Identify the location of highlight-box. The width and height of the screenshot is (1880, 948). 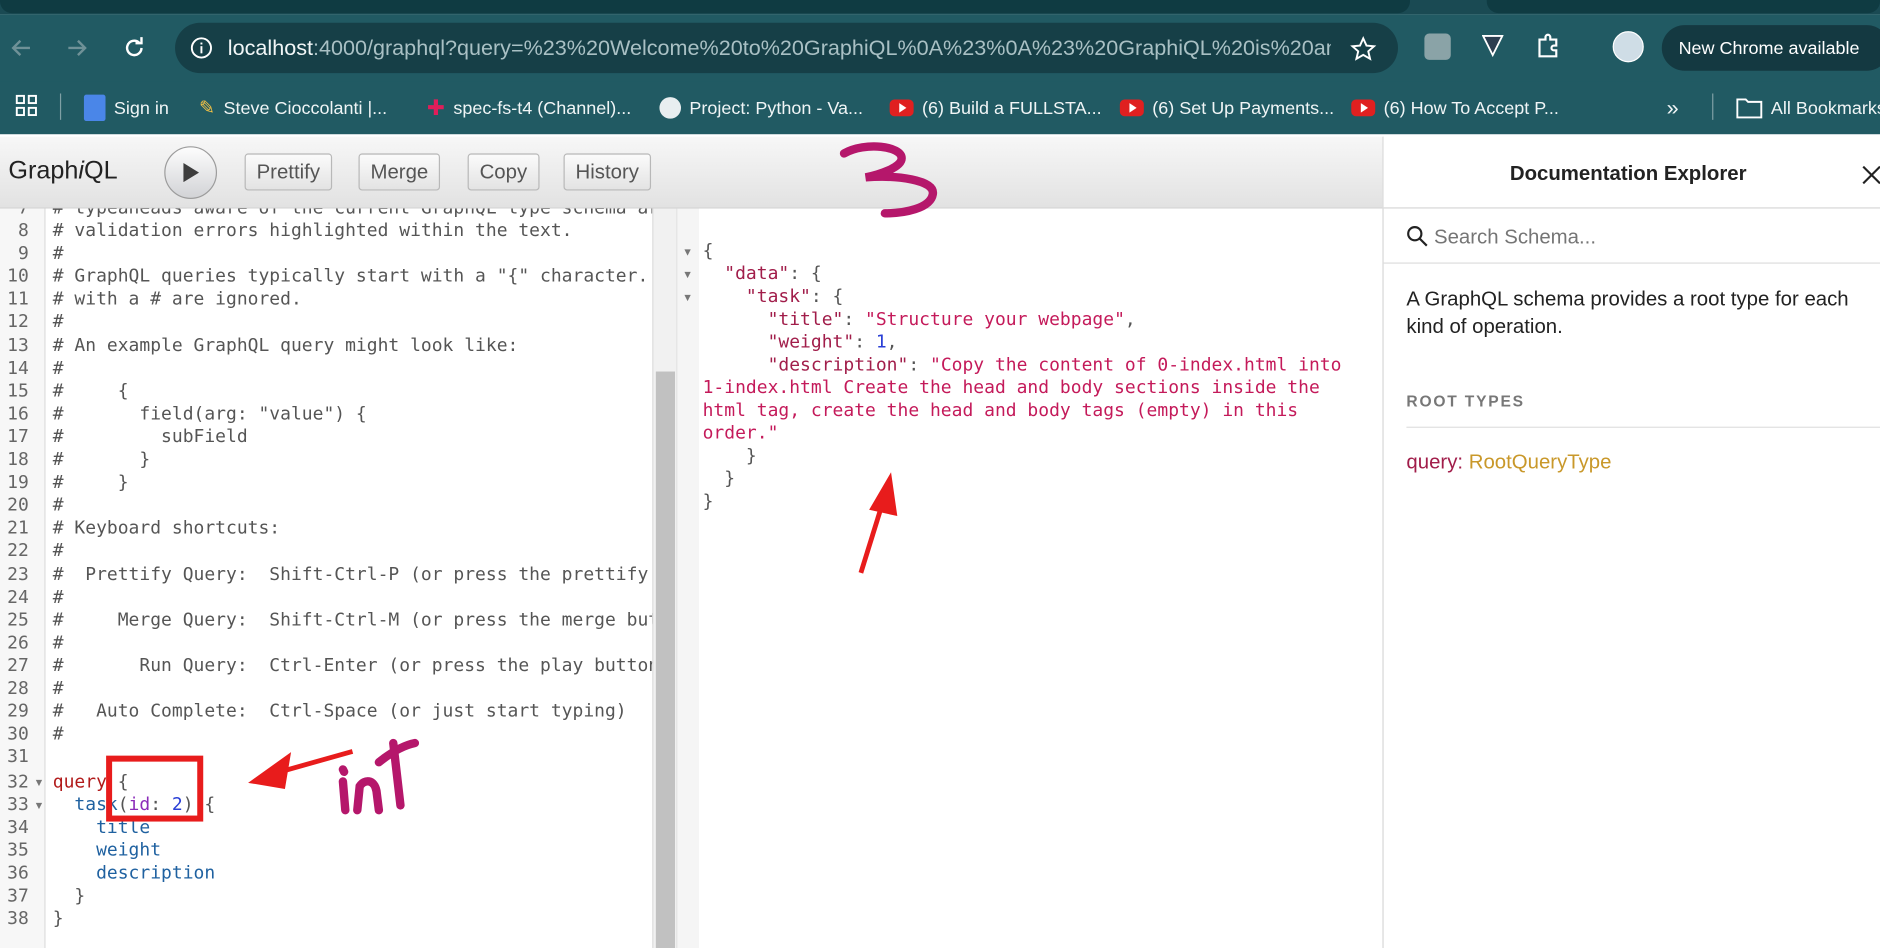
(155, 788).